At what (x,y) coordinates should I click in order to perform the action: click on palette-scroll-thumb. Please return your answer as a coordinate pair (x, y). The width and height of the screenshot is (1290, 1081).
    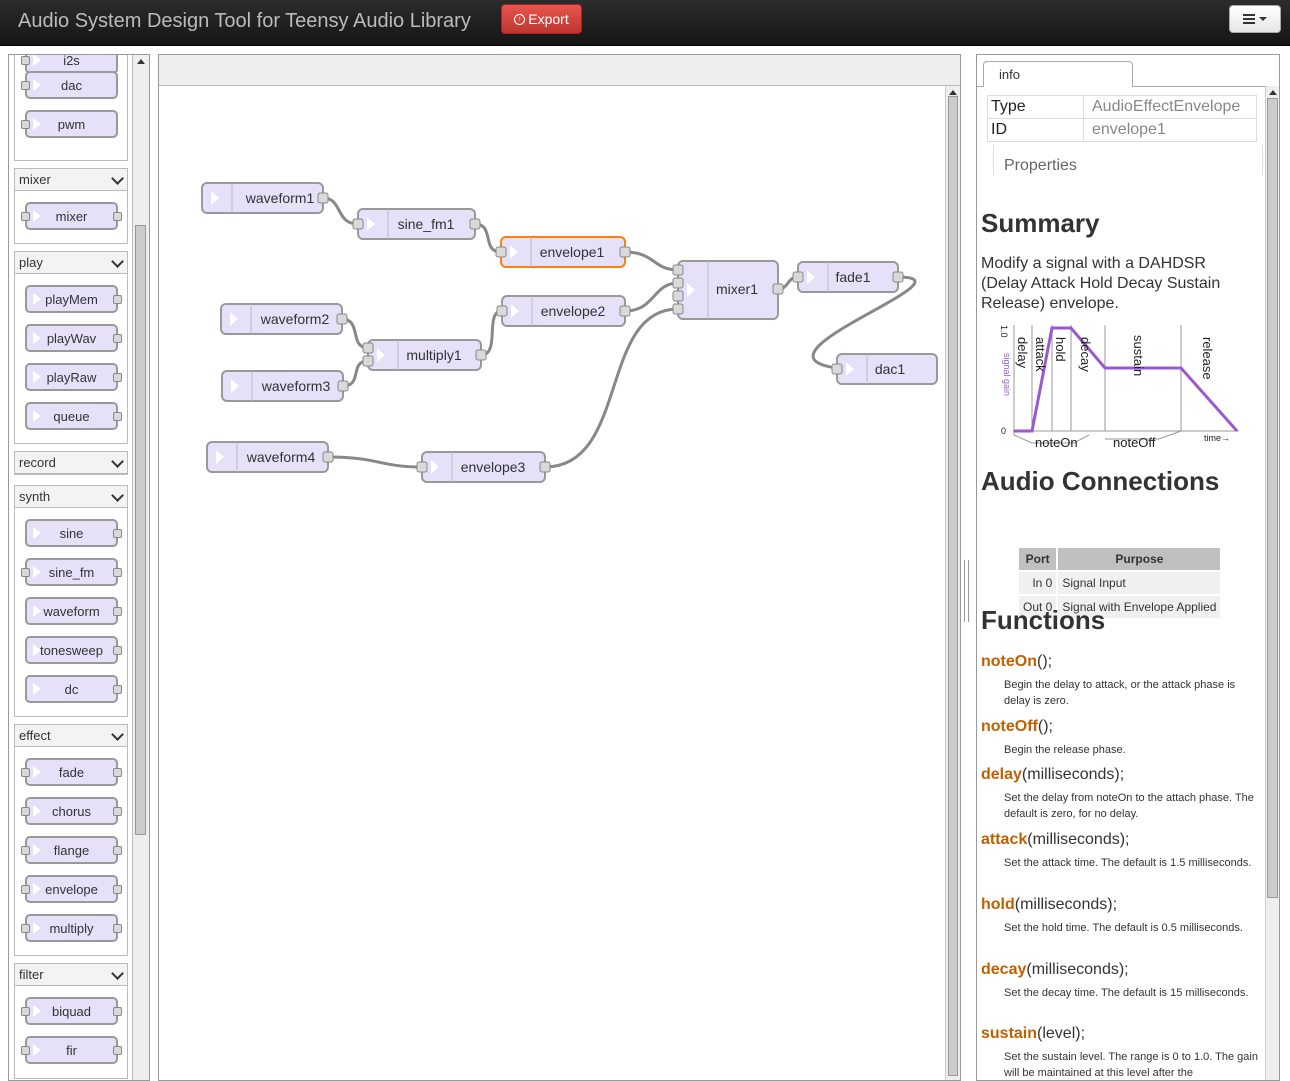
    Looking at the image, I should click on (140, 530).